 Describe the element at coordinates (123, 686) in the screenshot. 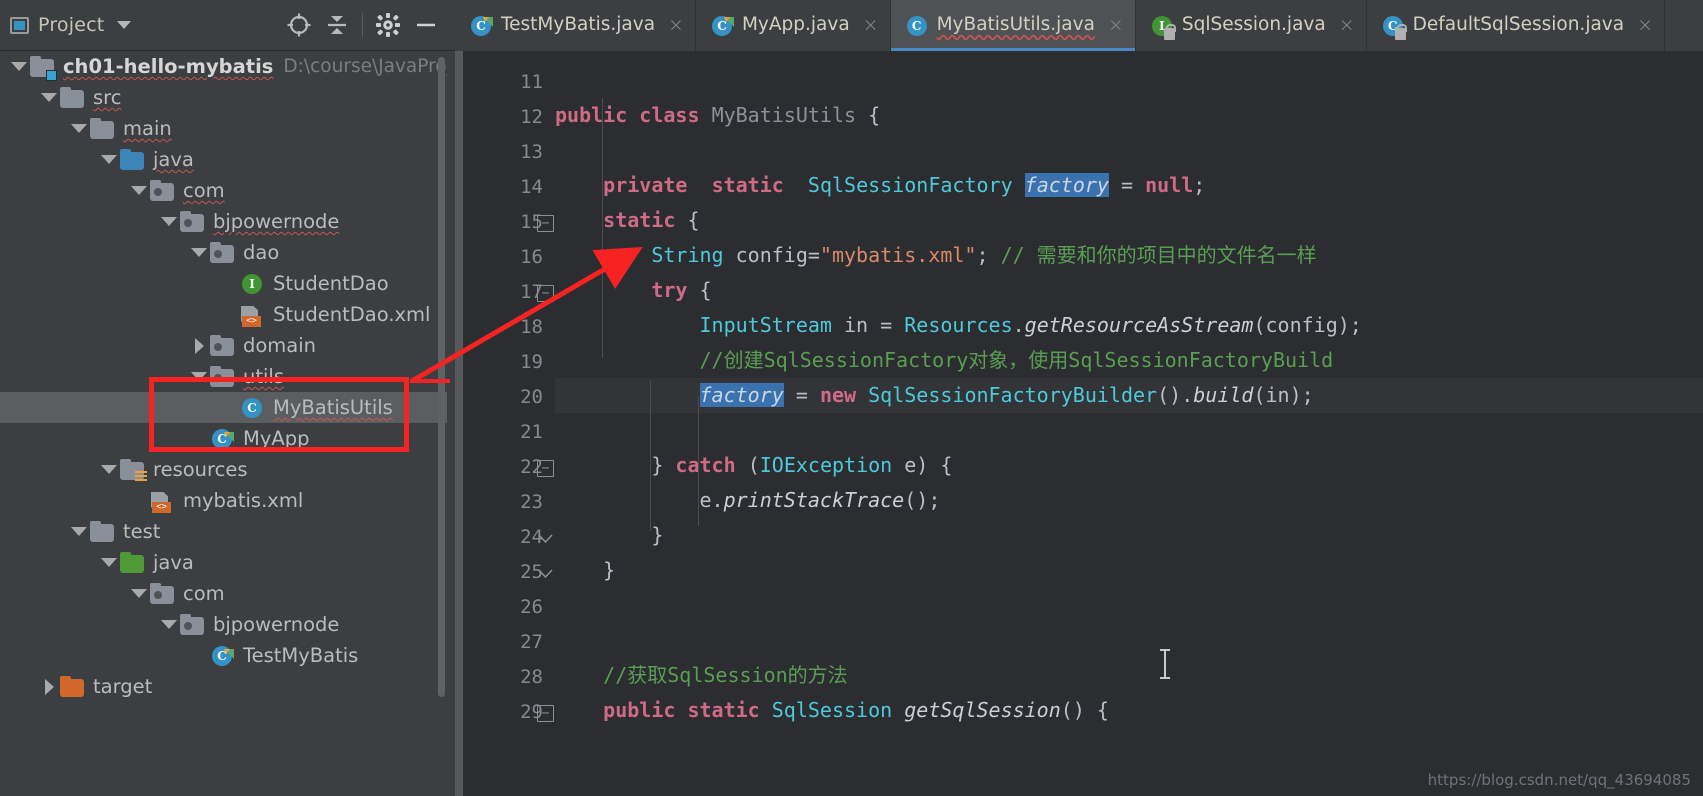

I see `tree-row-label: target` at that location.